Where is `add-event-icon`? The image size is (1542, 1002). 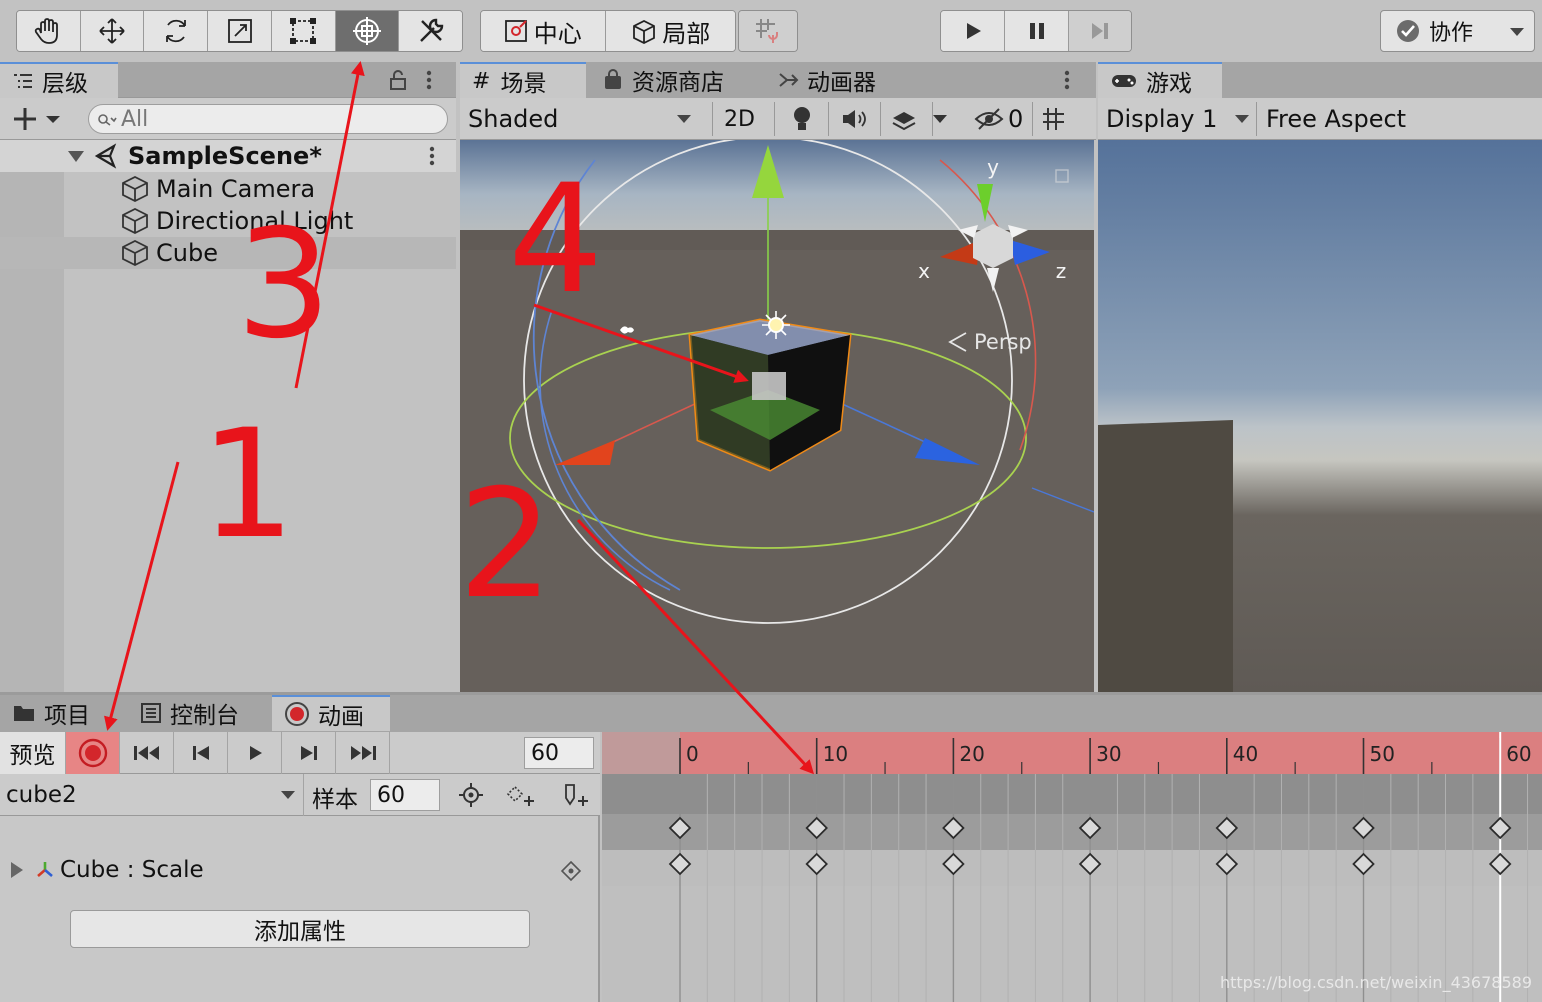 add-event-icon is located at coordinates (576, 796).